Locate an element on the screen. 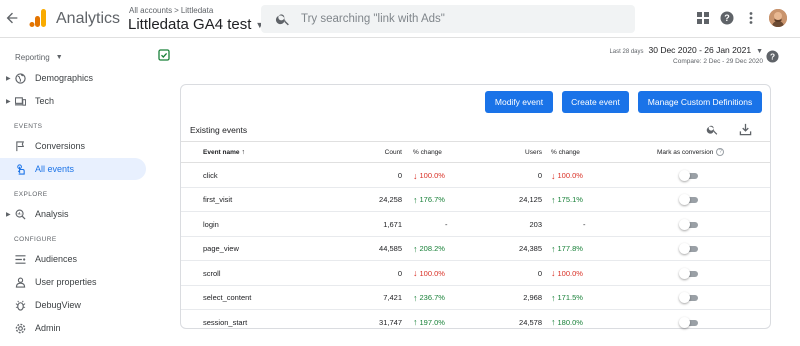  event-count: 1,671 is located at coordinates (392, 224).